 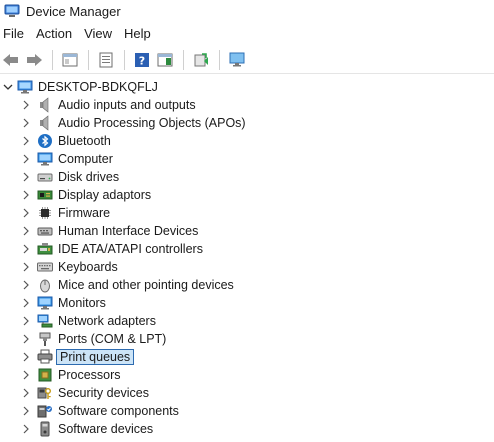 What do you see at coordinates (247, 429) in the screenshot?
I see `tree-item-software-devices: Software devices` at bounding box center [247, 429].